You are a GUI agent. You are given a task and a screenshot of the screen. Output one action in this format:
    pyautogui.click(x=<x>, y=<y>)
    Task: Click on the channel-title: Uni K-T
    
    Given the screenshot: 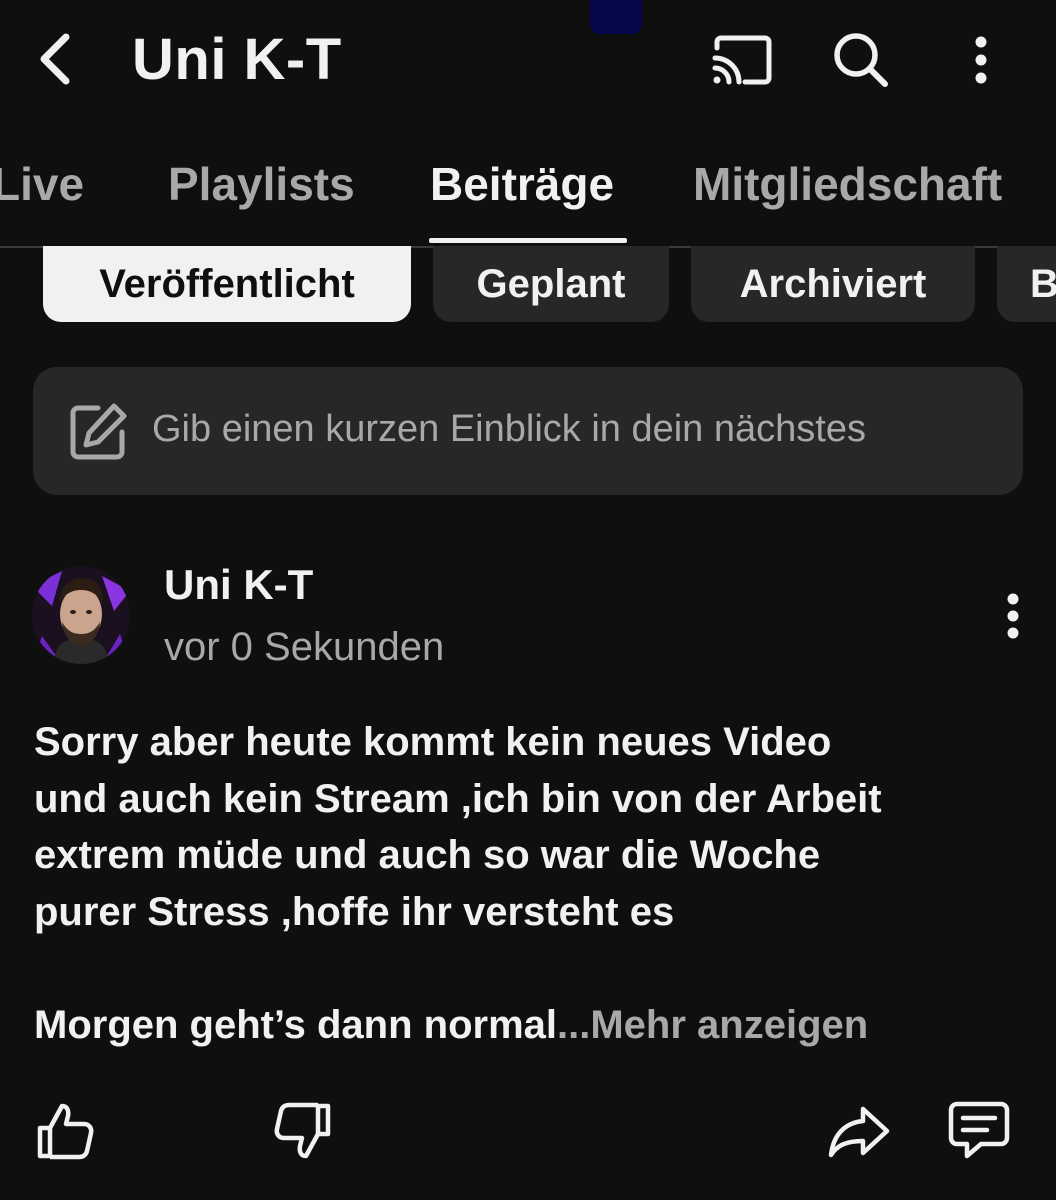 What is the action you would take?
    pyautogui.click(x=237, y=59)
    